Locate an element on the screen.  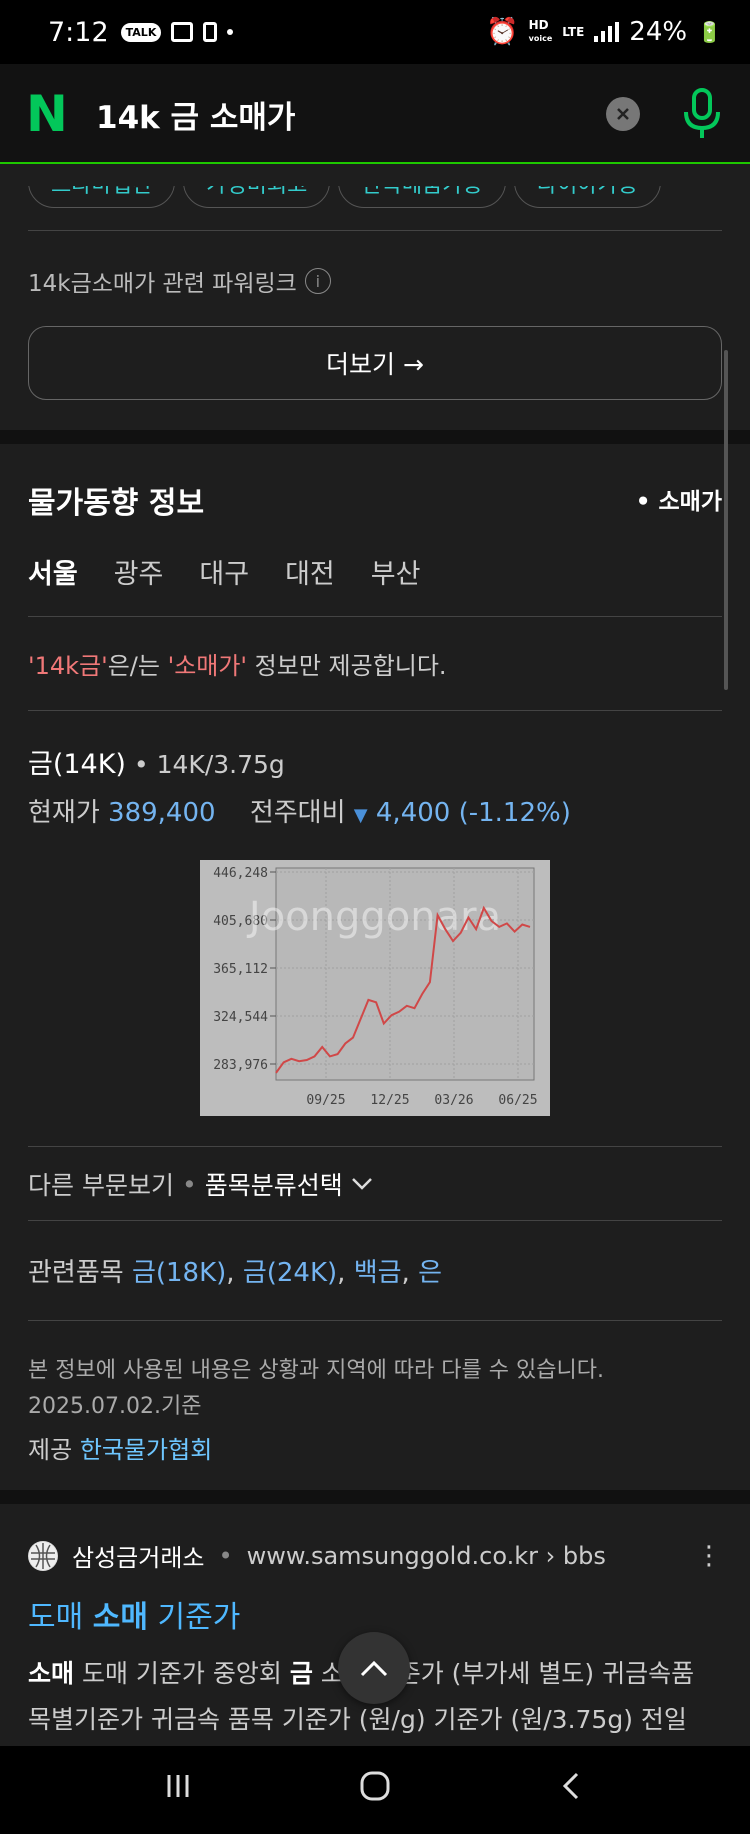
related-item-link: 금(24K) is located at coordinates (290, 1273).